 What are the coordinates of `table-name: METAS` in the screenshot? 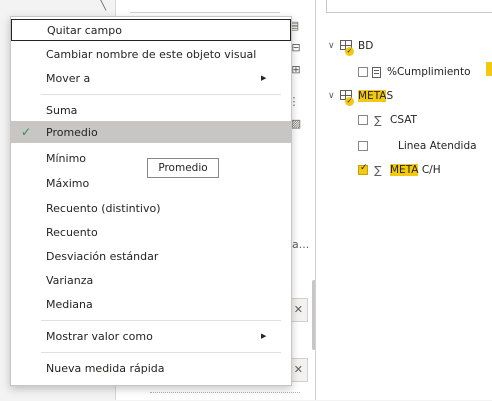 It's located at (375, 96).